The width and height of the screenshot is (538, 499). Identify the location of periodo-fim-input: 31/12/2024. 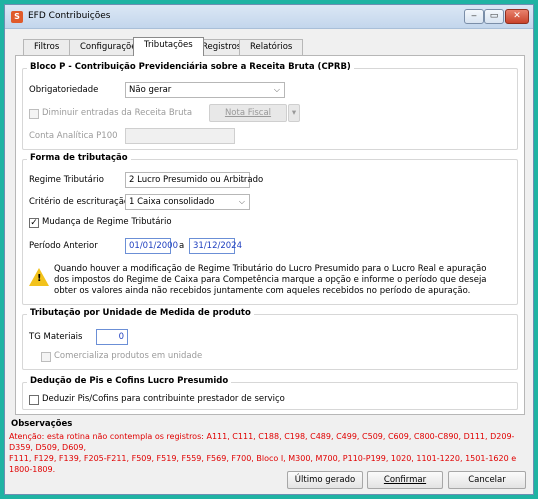
(215, 246).